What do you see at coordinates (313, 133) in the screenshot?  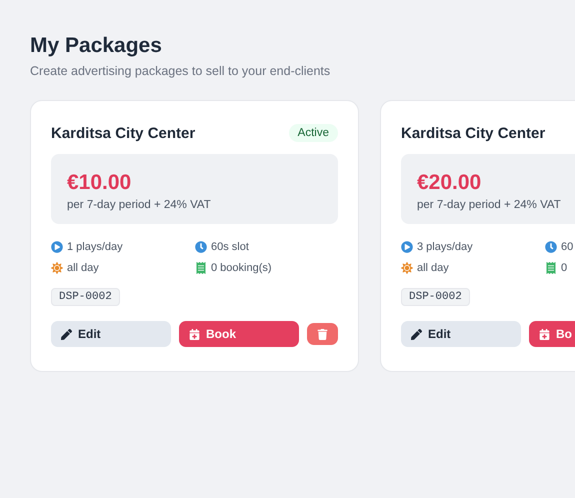 I see `status-badge: Active` at bounding box center [313, 133].